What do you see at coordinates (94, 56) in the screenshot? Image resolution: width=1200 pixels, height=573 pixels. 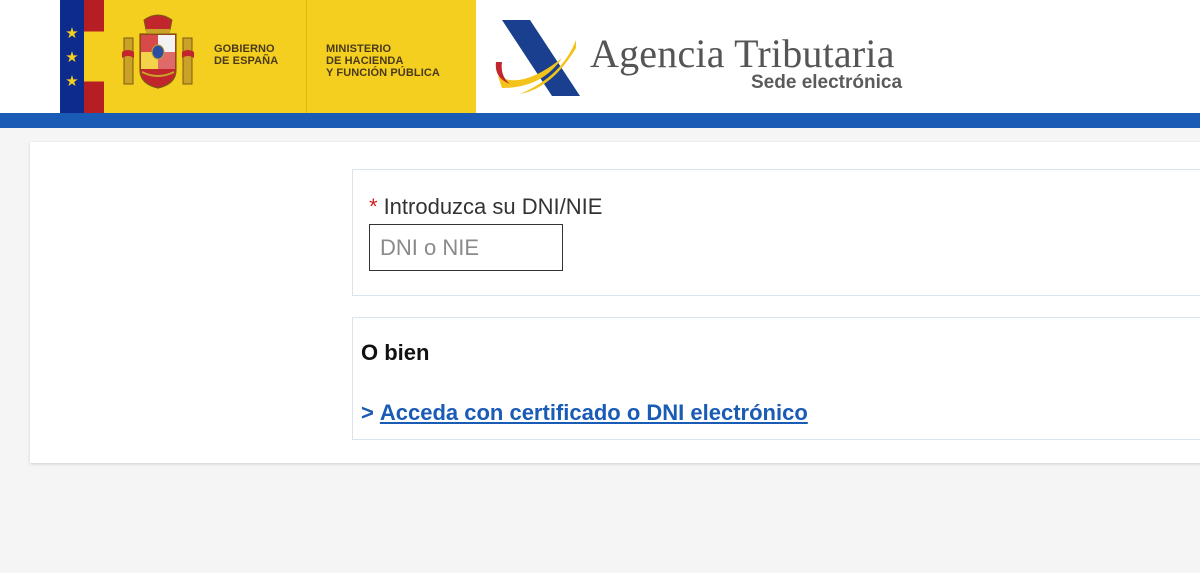 I see `spain-flag-strip` at bounding box center [94, 56].